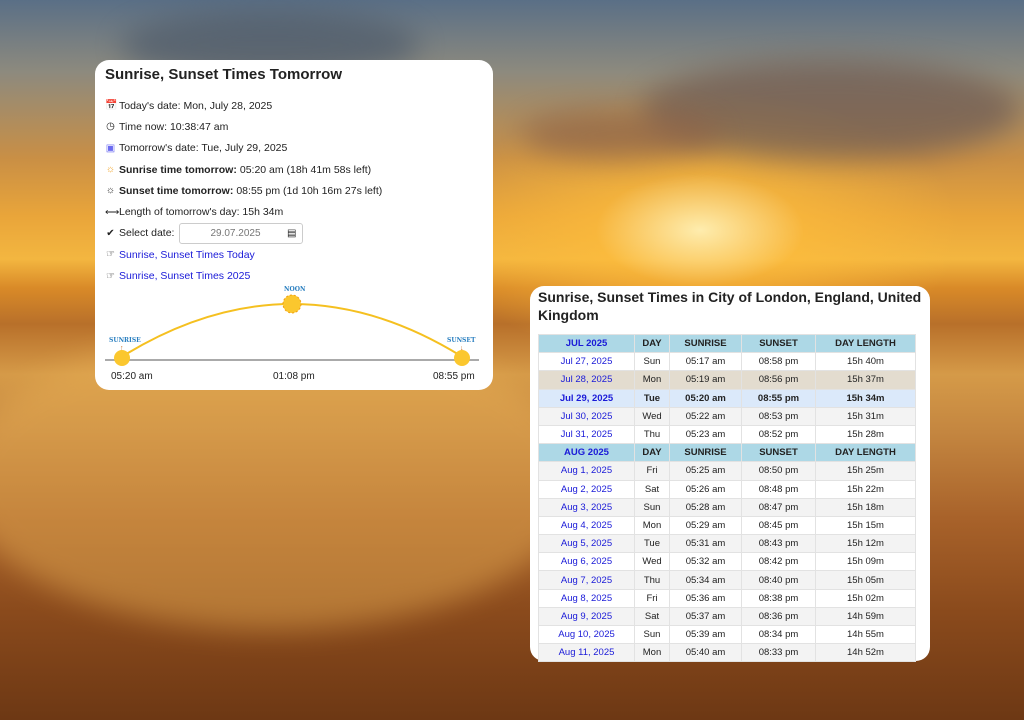  What do you see at coordinates (586, 471) in the screenshot?
I see `row-date: Aug 1, 2025` at bounding box center [586, 471].